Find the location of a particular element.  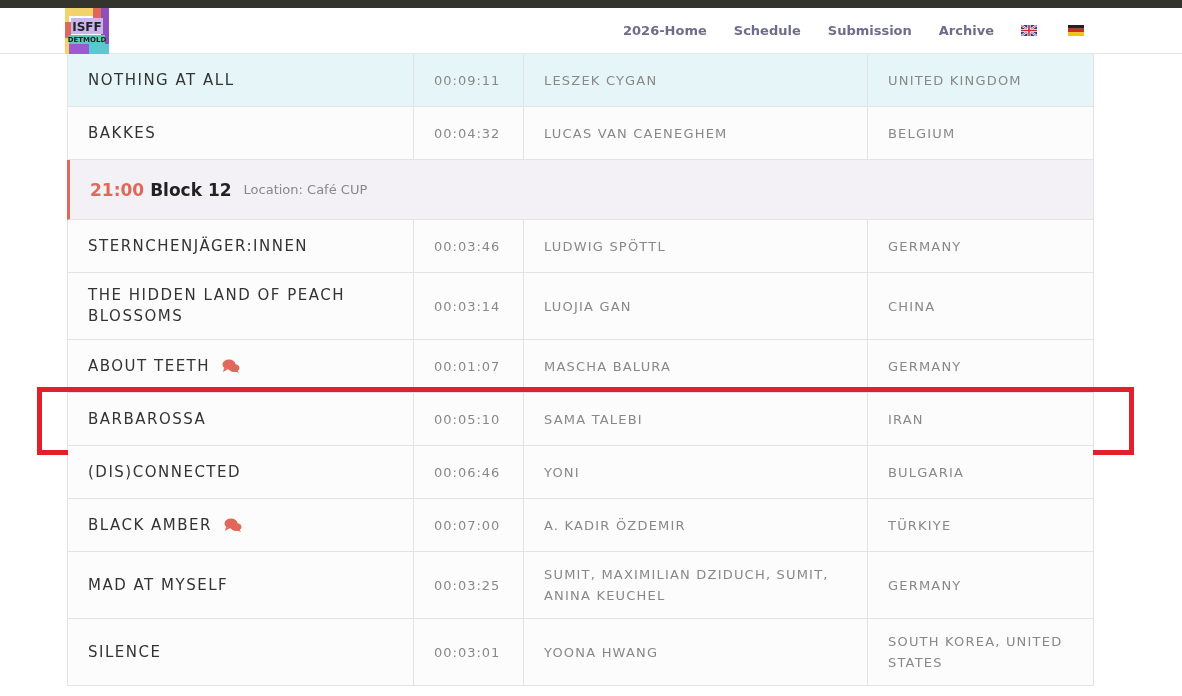

film-row: BLACK AMBER 00:07:00 A. KADIR ÖZDEMIR TÜRKIYE is located at coordinates (580, 525).